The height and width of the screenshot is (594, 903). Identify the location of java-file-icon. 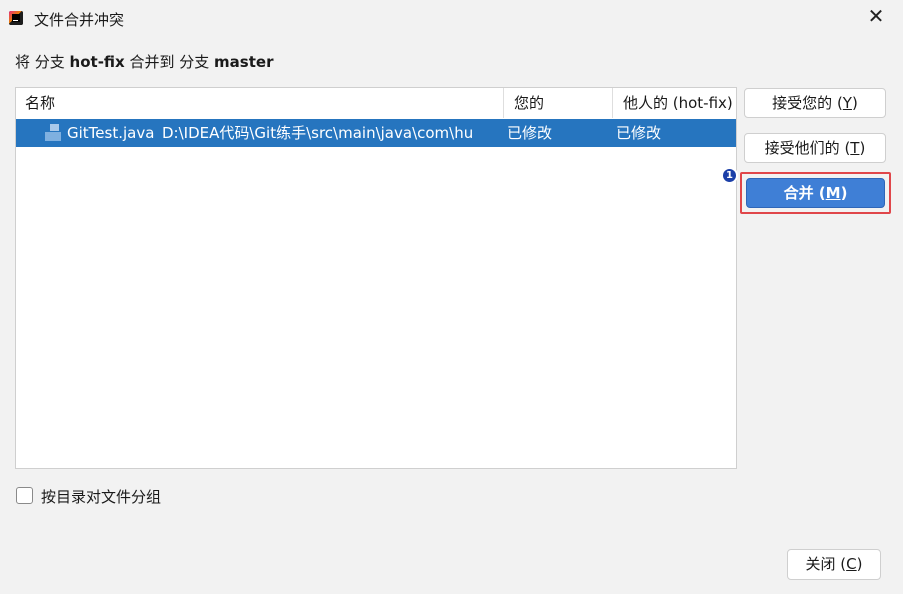
(53, 133).